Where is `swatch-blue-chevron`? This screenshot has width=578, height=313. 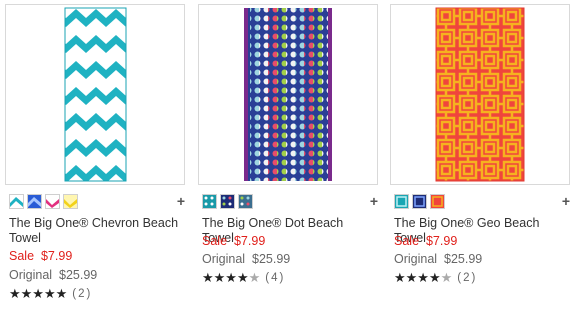 swatch-blue-chevron is located at coordinates (34, 201).